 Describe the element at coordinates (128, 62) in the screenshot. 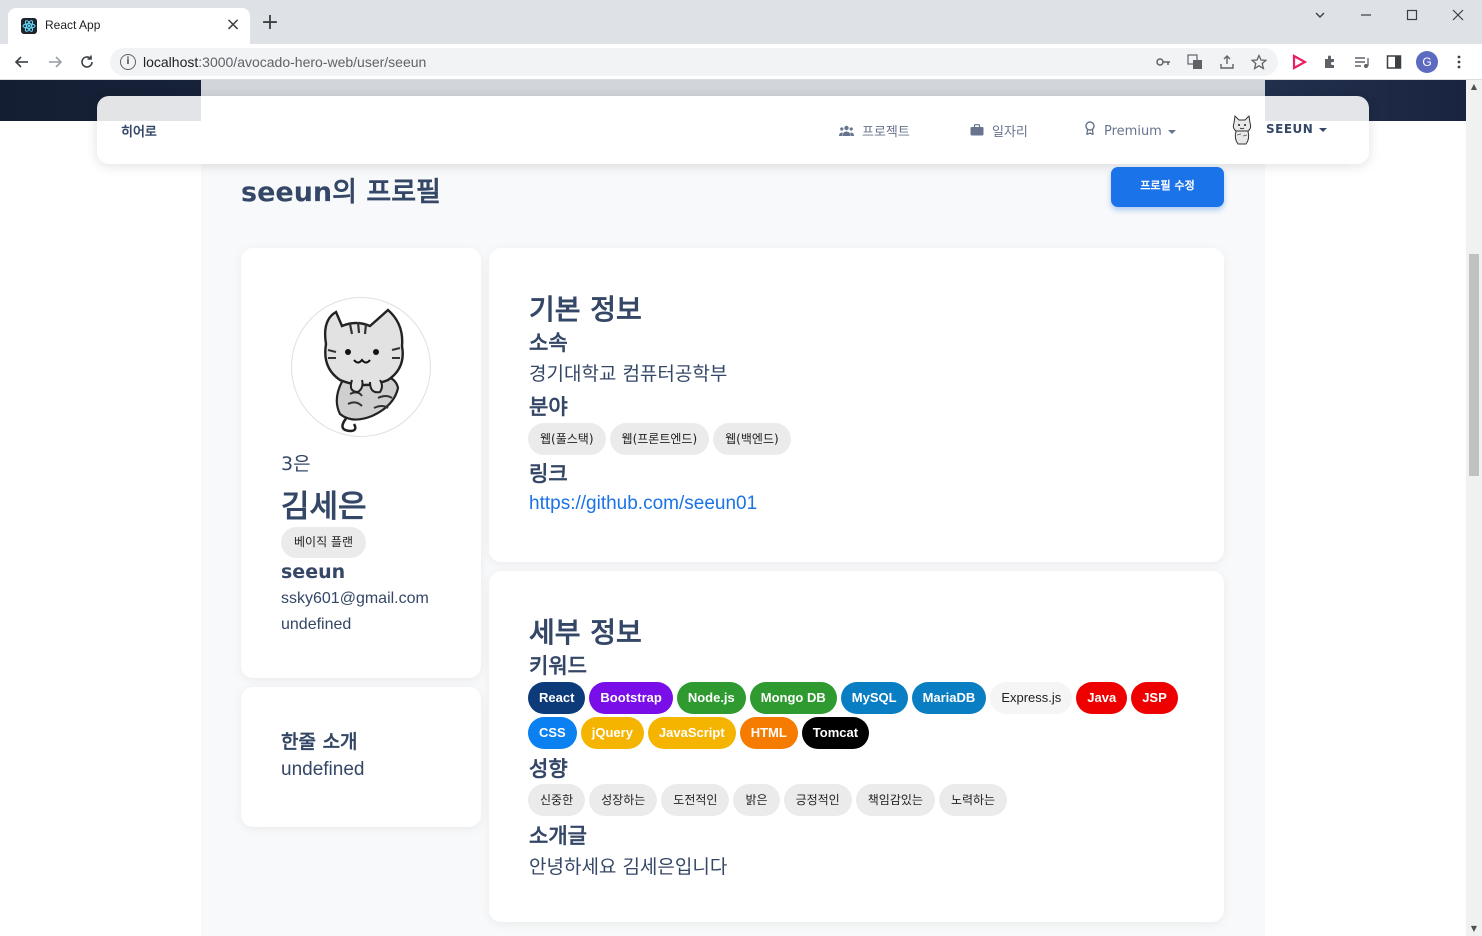

I see `site-info-icon: i` at that location.